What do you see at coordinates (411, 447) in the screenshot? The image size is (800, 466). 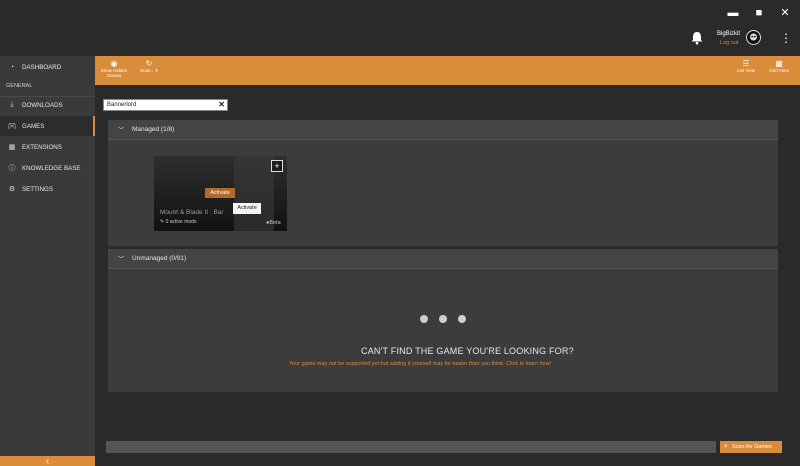 I see `progress-bar` at bounding box center [411, 447].